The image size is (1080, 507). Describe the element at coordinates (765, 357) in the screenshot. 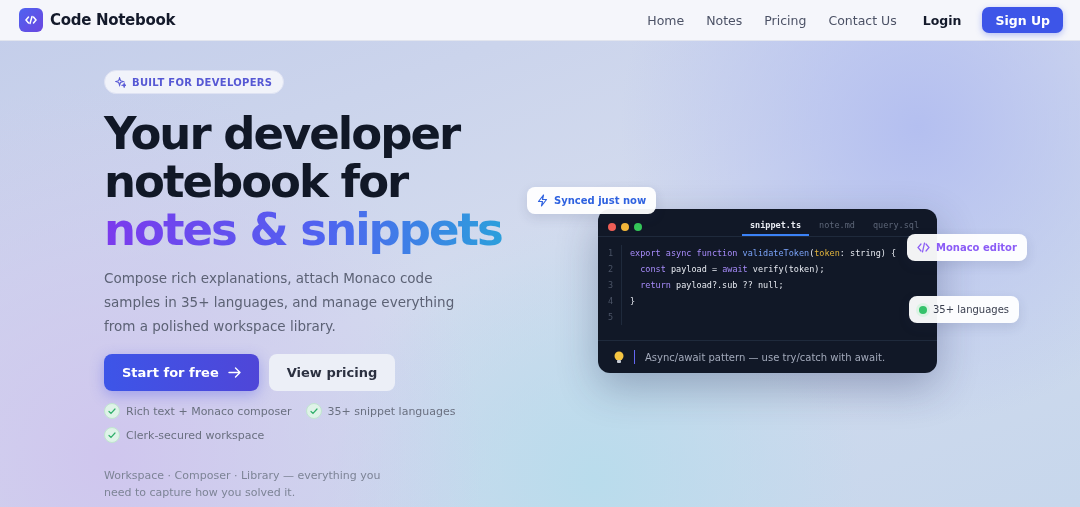

I see `tip-text: Async/await pattern — use try/catch with await.` at that location.